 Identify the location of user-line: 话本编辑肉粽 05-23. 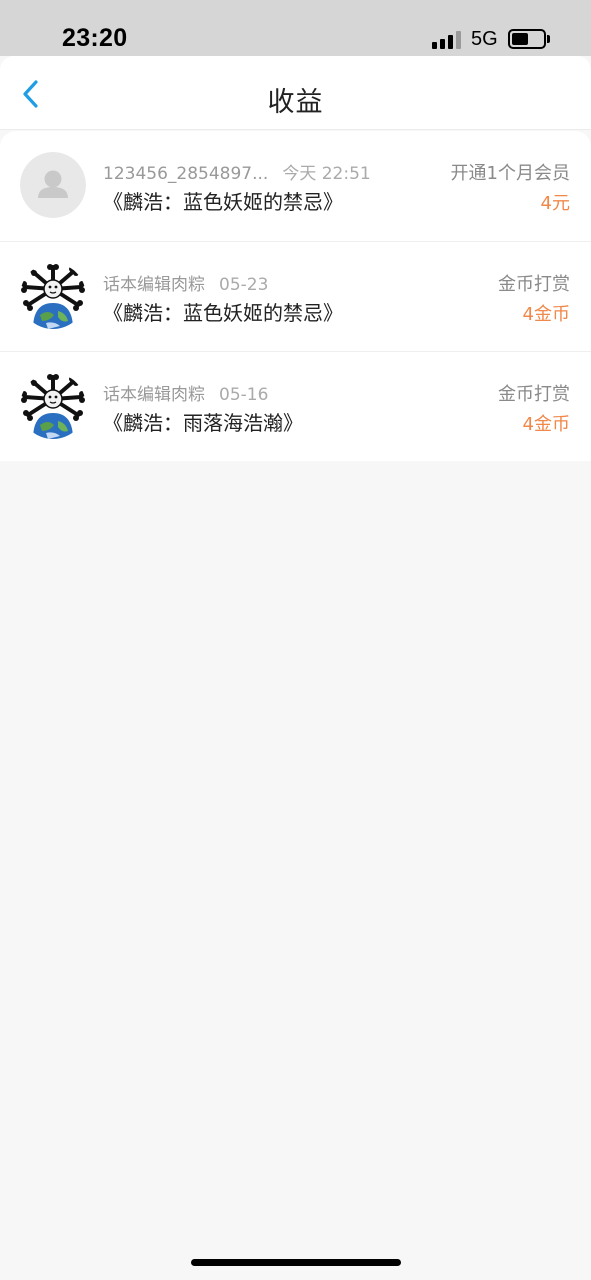
(186, 282).